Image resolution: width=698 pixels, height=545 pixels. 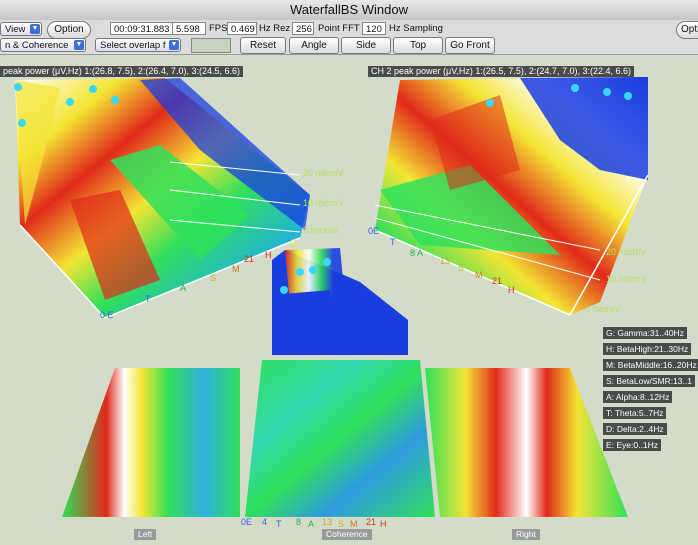 I want to click on legend-gamma: G: Gamma:31..40Hz, so click(x=645, y=333).